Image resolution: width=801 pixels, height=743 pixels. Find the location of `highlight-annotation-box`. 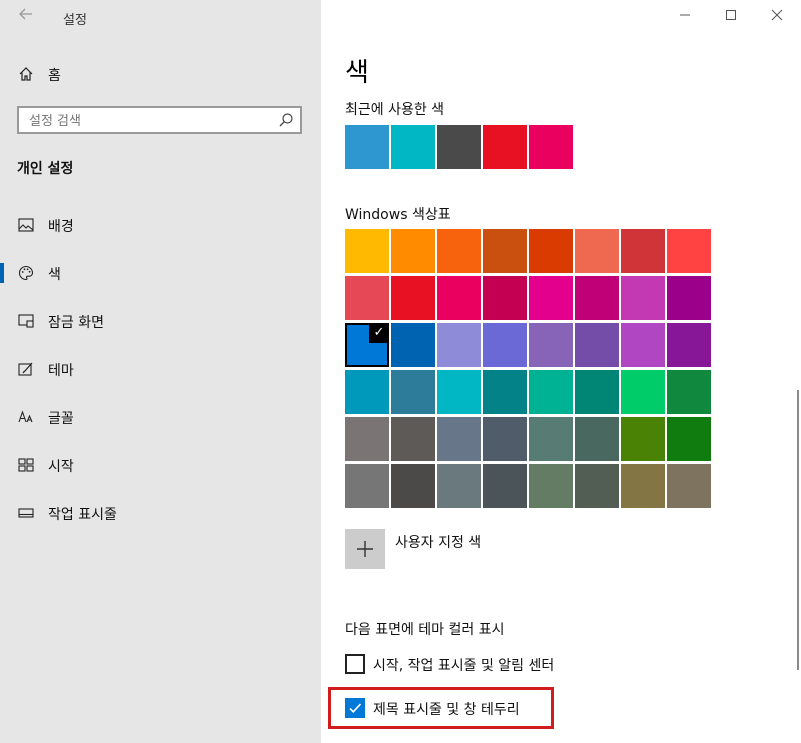

highlight-annotation-box is located at coordinates (441, 708).